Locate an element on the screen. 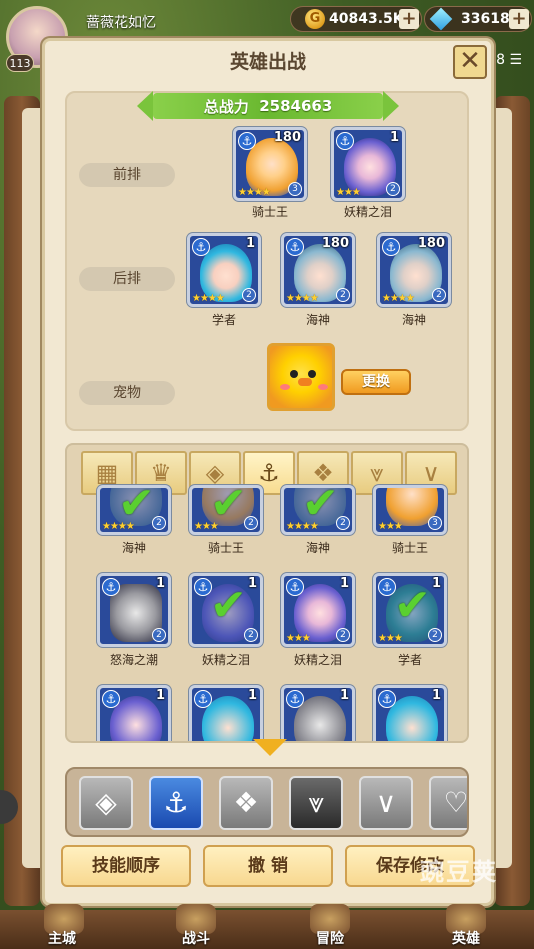 This screenshot has width=534, height=949. front-hero-name-1: 骑士王 is located at coordinates (269, 212).